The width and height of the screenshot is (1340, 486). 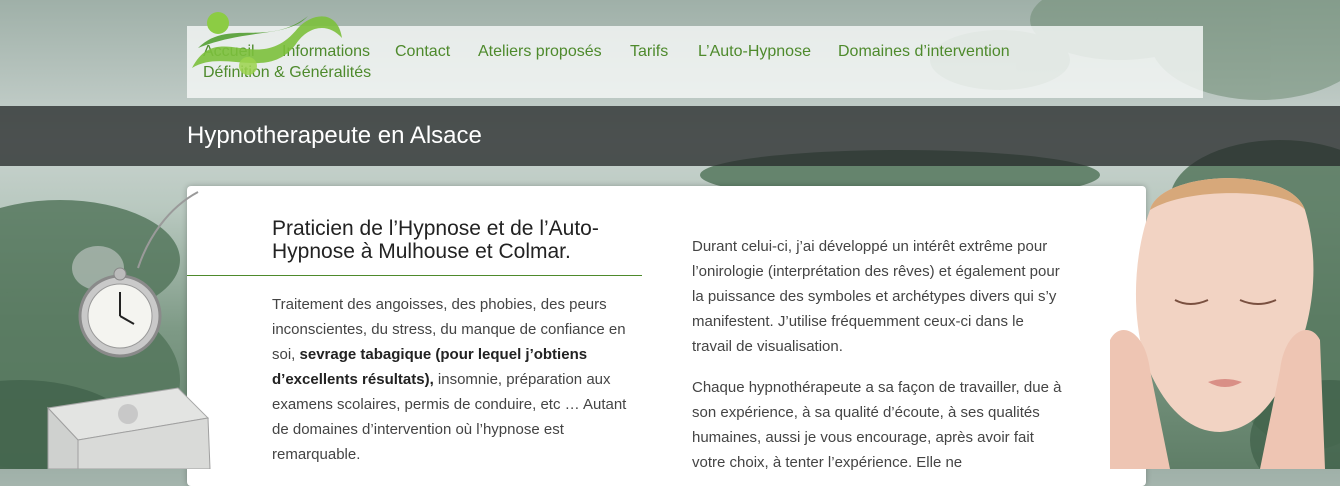 What do you see at coordinates (754, 52) in the screenshot?
I see `nav-item-auto-hypnose: L’Auto-Hypnose` at bounding box center [754, 52].